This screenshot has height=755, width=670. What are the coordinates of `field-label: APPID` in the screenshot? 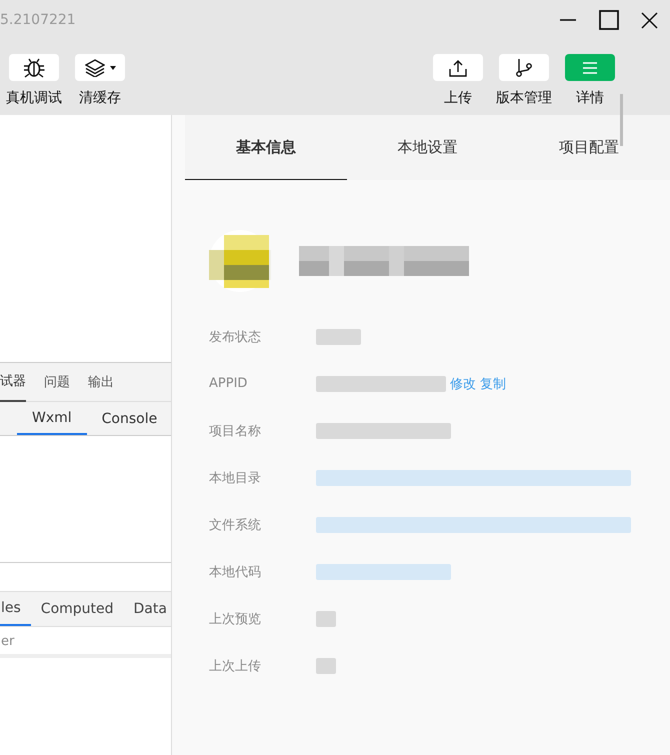 It's located at (228, 383).